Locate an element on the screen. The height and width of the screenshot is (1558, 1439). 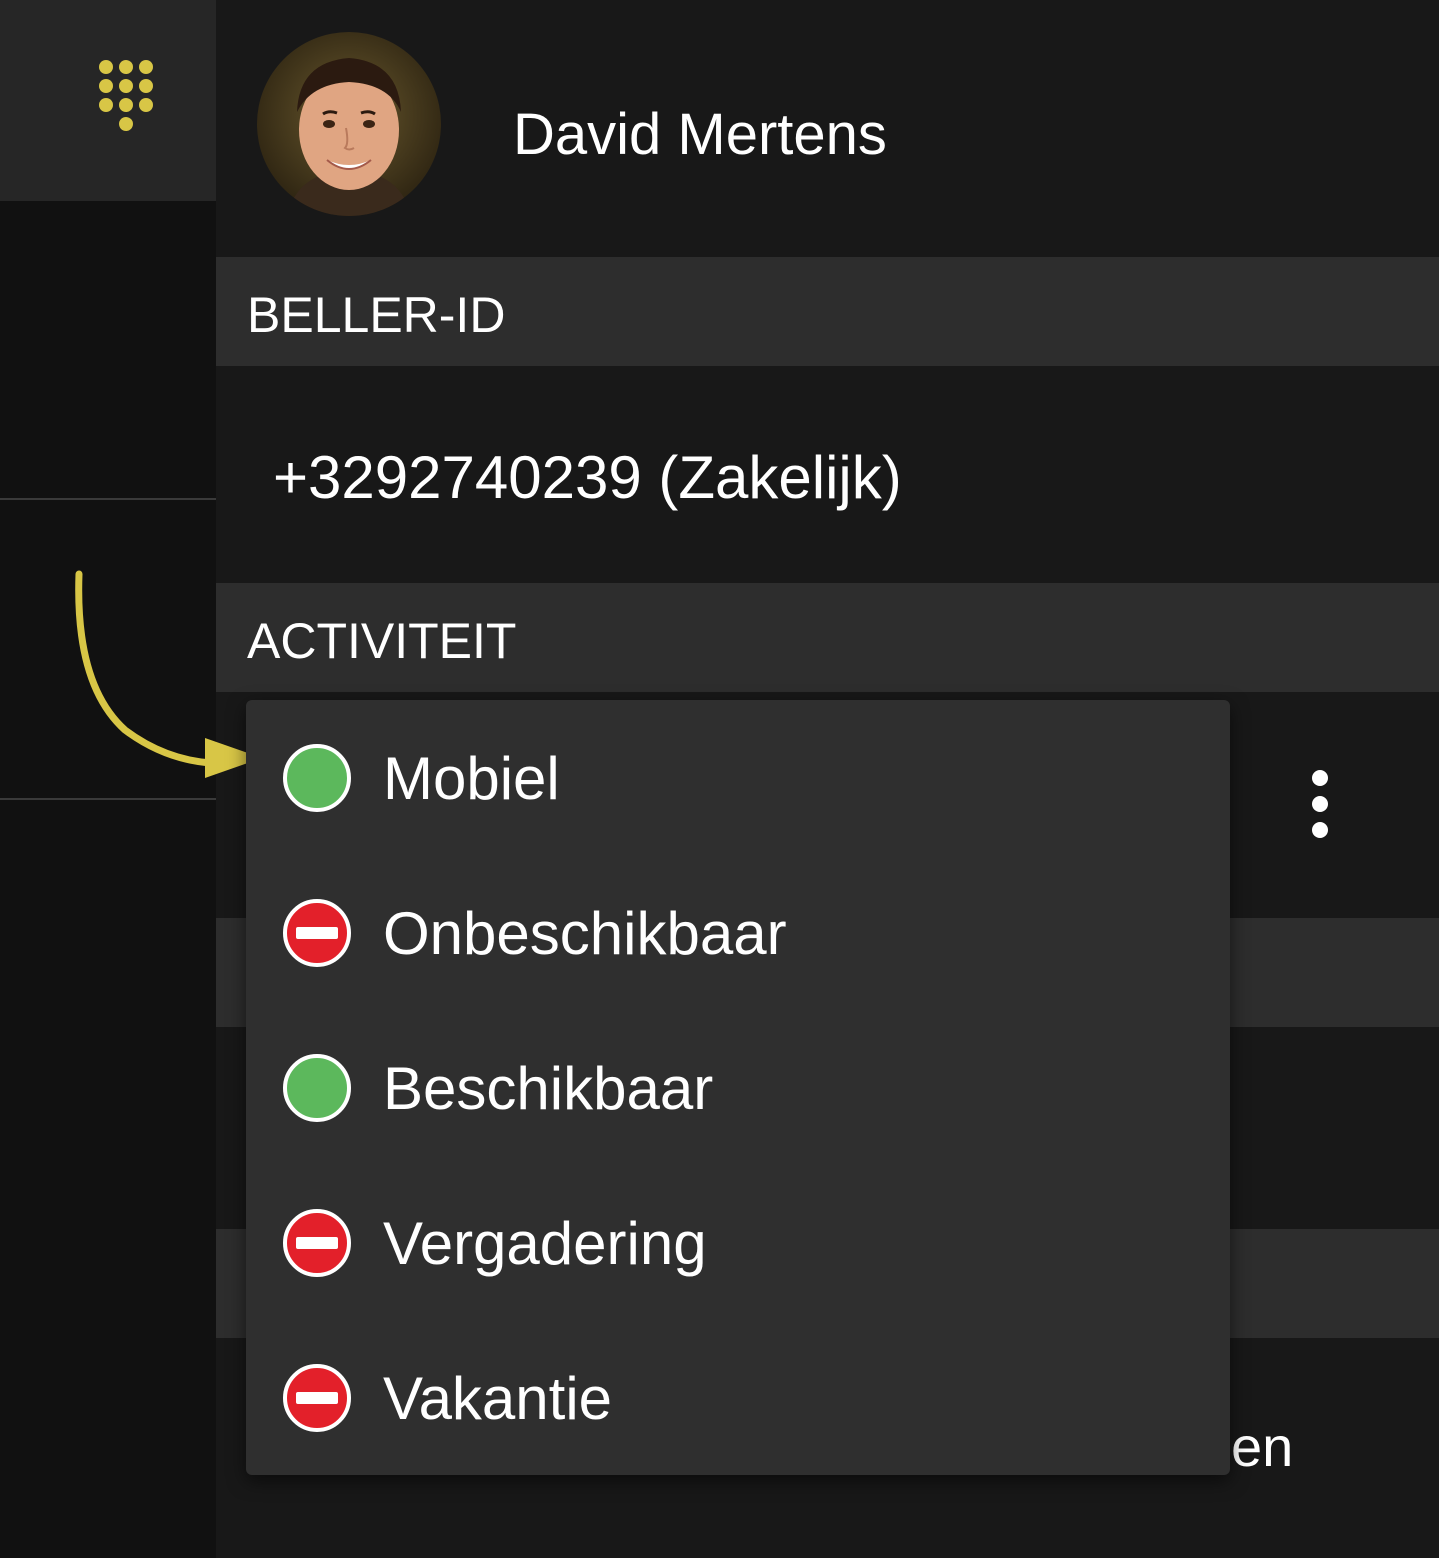
status-option-onbeschikbaar: Onbeschikbaar is located at coordinates (738, 932).